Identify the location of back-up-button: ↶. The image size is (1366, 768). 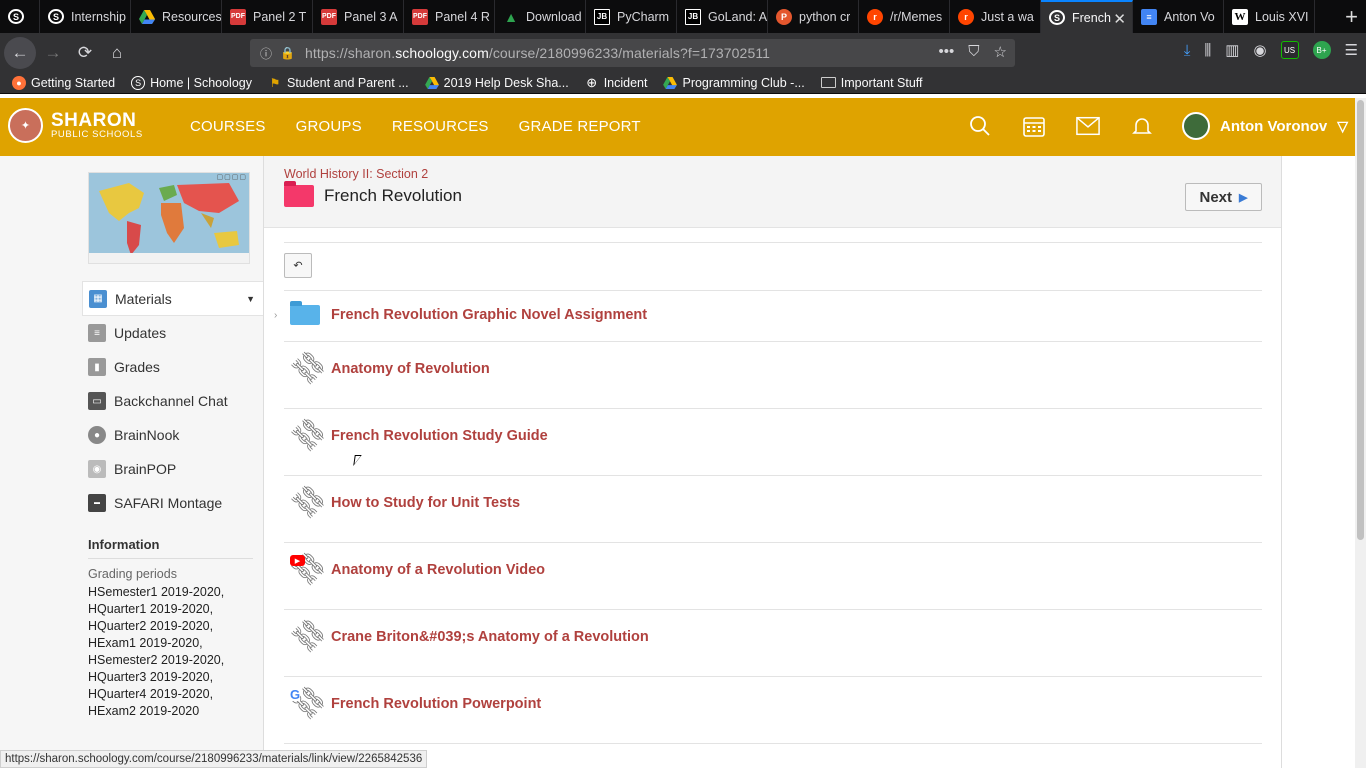
(298, 265).